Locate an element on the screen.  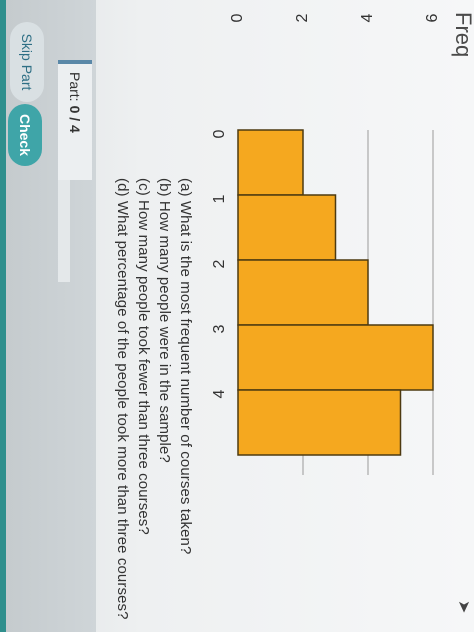
y-tick-label: 2 is located at coordinates (302, 17).